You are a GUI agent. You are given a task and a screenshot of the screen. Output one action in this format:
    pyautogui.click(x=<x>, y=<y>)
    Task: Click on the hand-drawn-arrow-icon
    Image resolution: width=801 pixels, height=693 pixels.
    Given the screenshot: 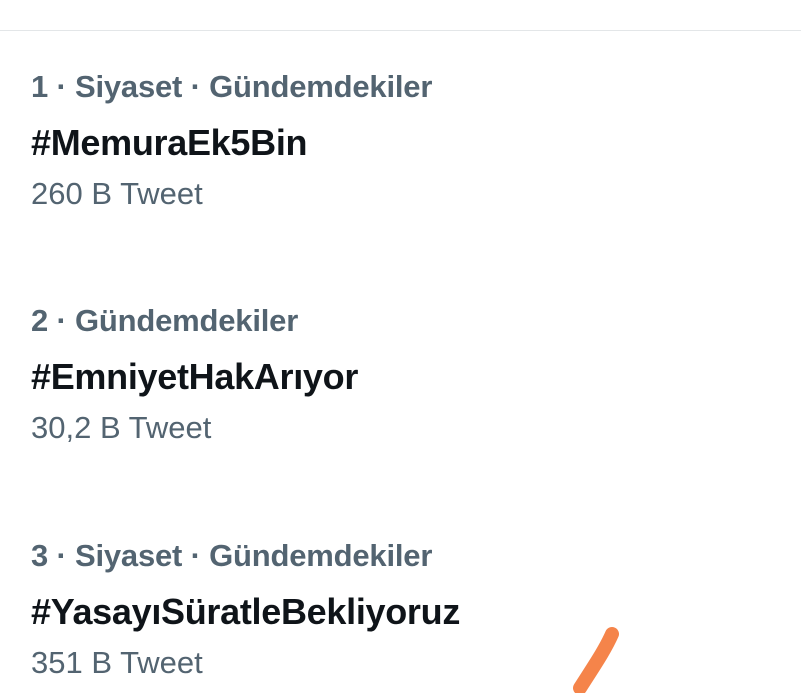 What is the action you would take?
    pyautogui.click(x=596, y=660)
    